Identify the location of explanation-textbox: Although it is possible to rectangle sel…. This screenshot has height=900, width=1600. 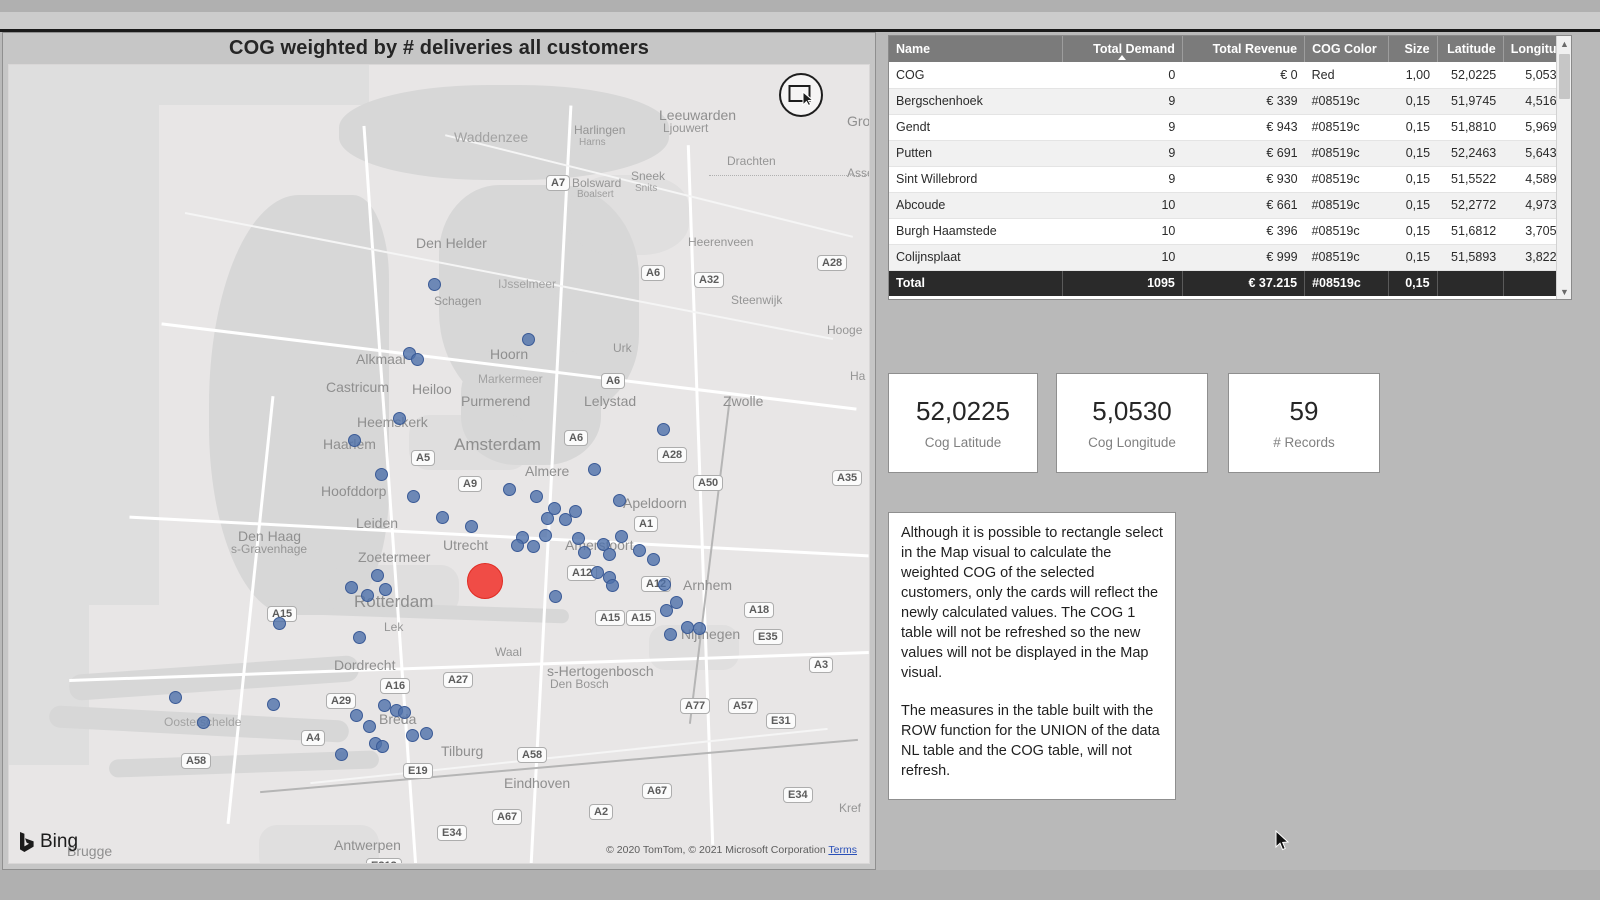
(1032, 656).